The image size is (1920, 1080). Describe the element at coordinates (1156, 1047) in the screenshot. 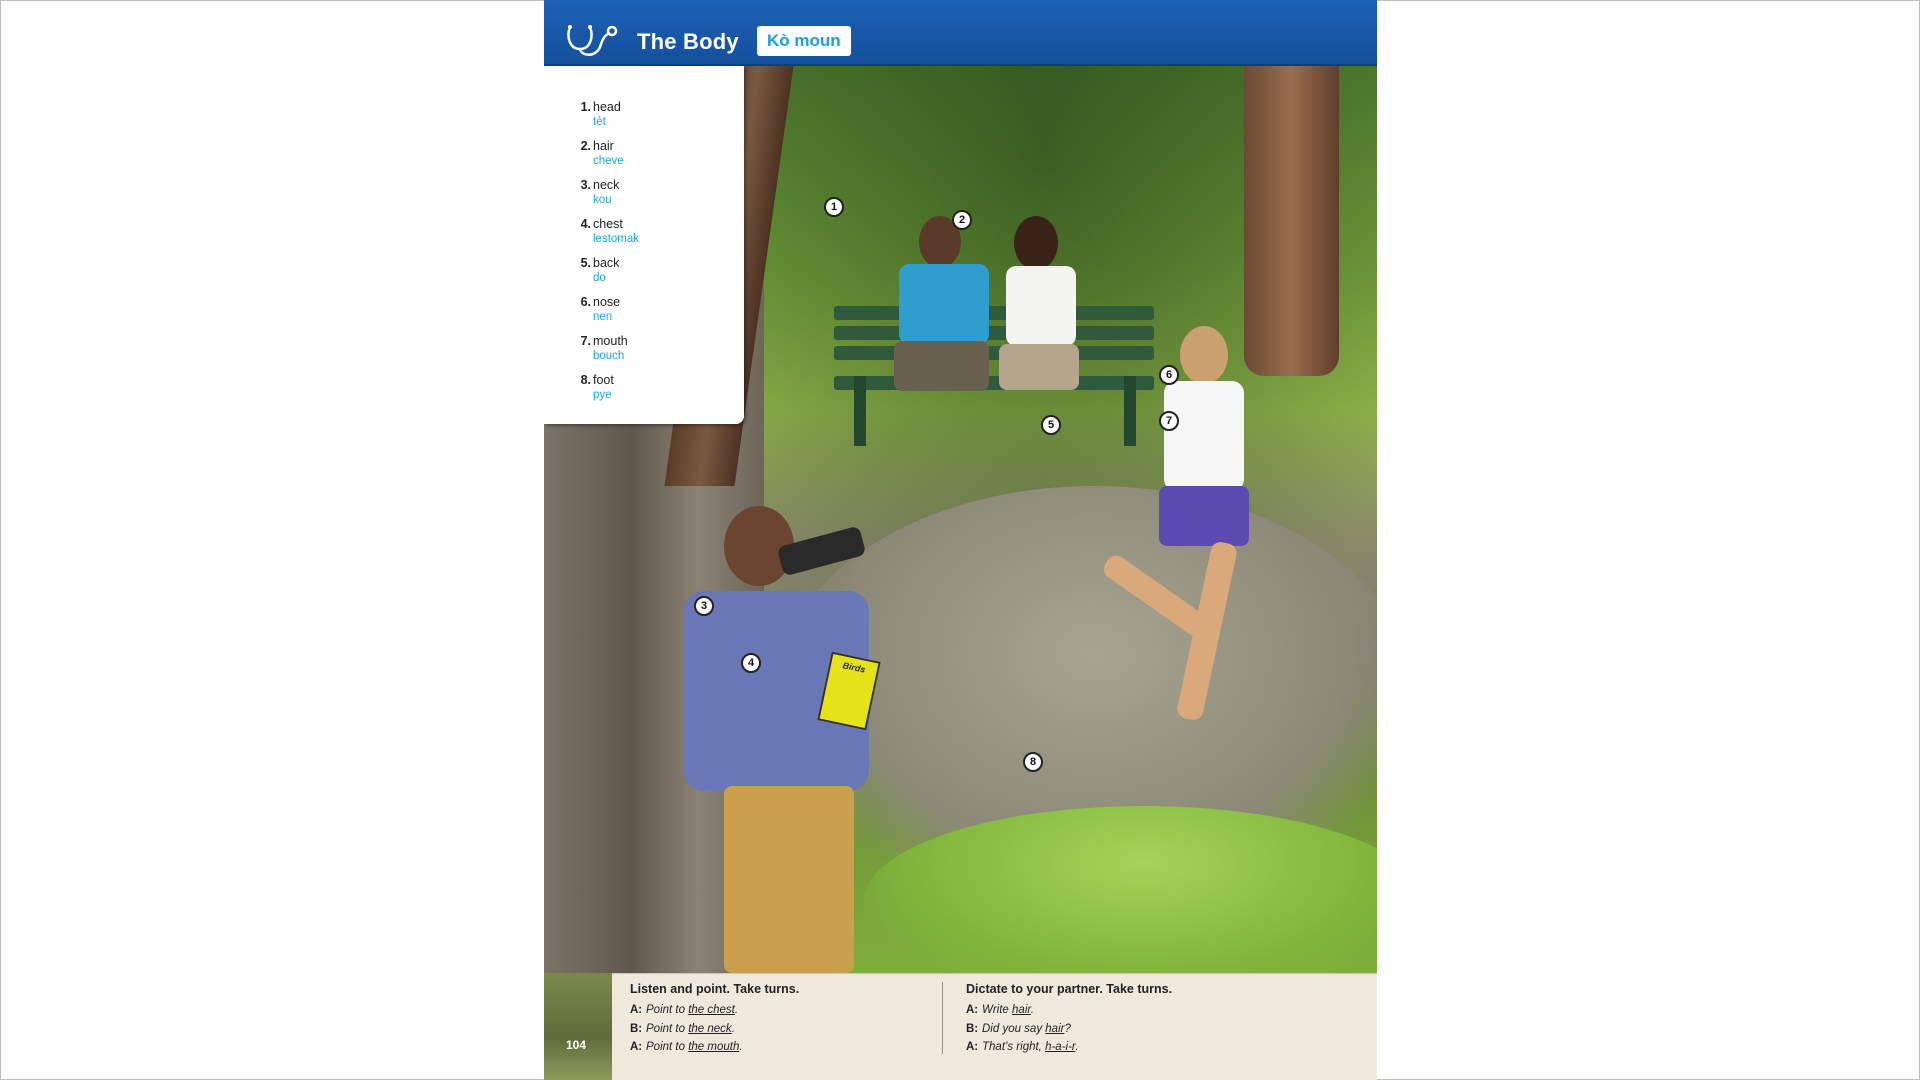

I see `dialogue-line: A: That’s right, h-a-i-r.` at that location.